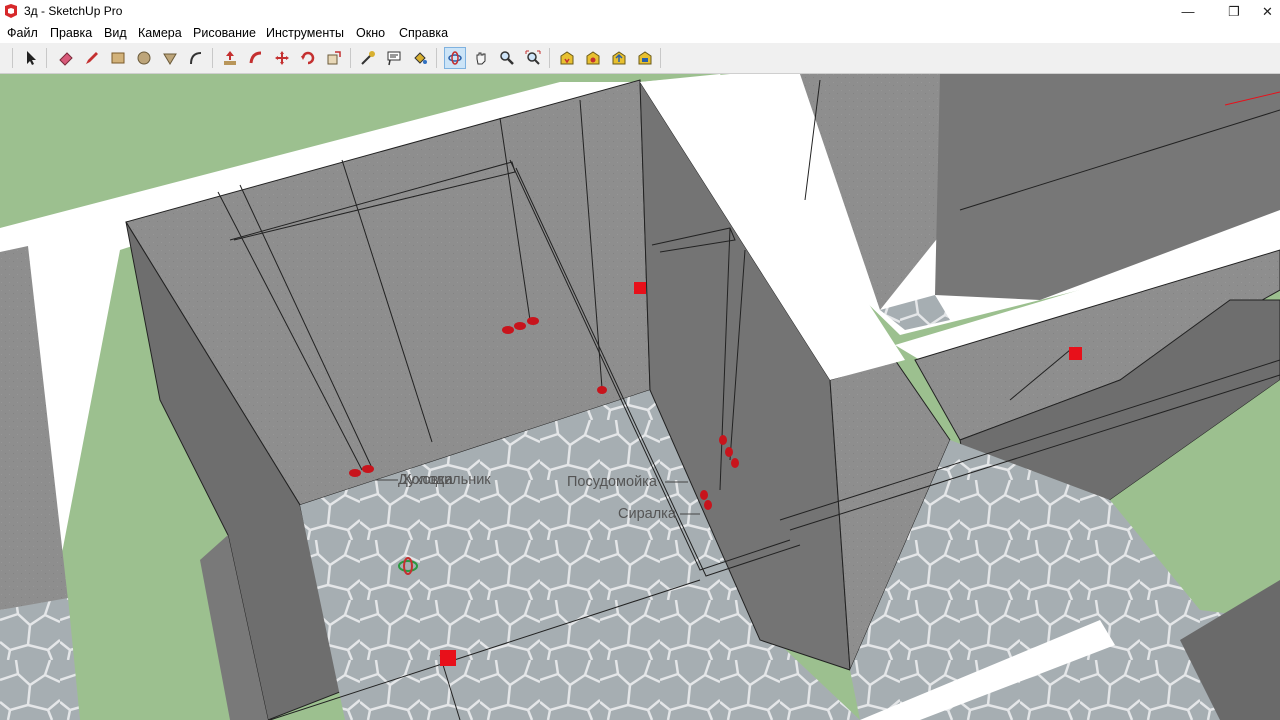  Describe the element at coordinates (1188, 11) in the screenshot. I see `minimize-button: —` at that location.